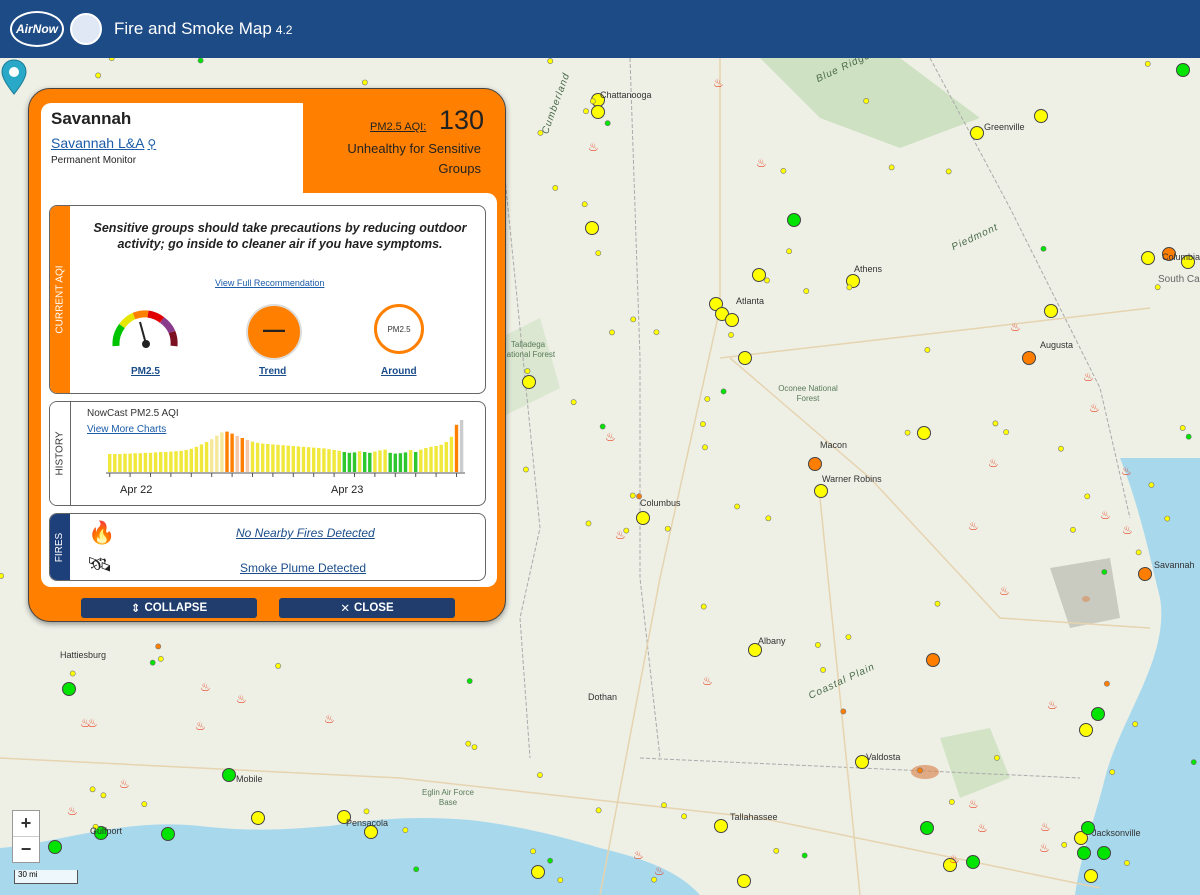  What do you see at coordinates (103, 143) in the screenshot?
I see `site-link: Savannah L&A ⚲` at bounding box center [103, 143].